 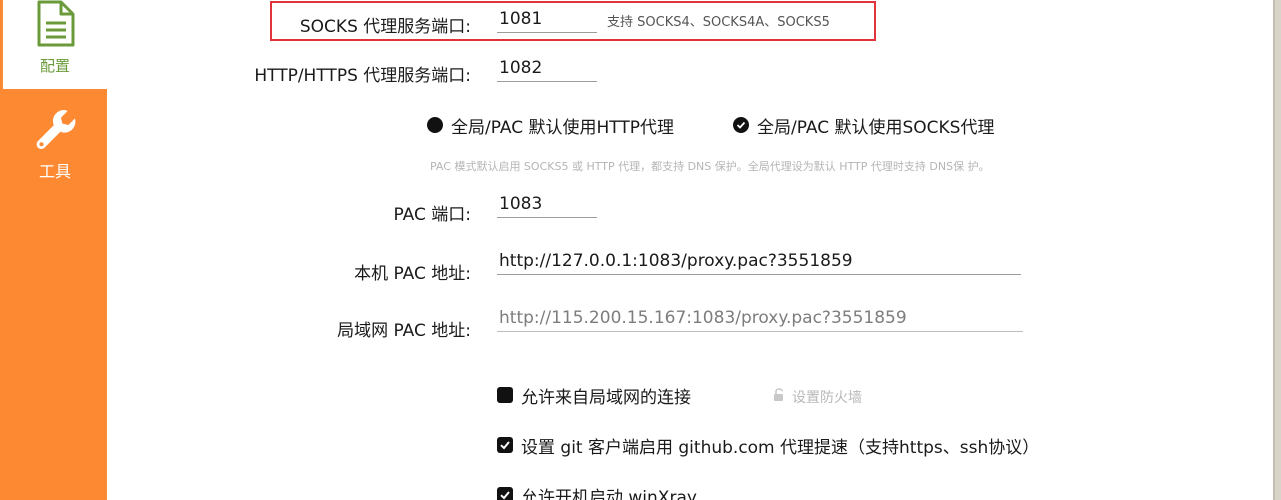 I want to click on lan-pac-label: 局域网 PAC 地址:, so click(x=404, y=331).